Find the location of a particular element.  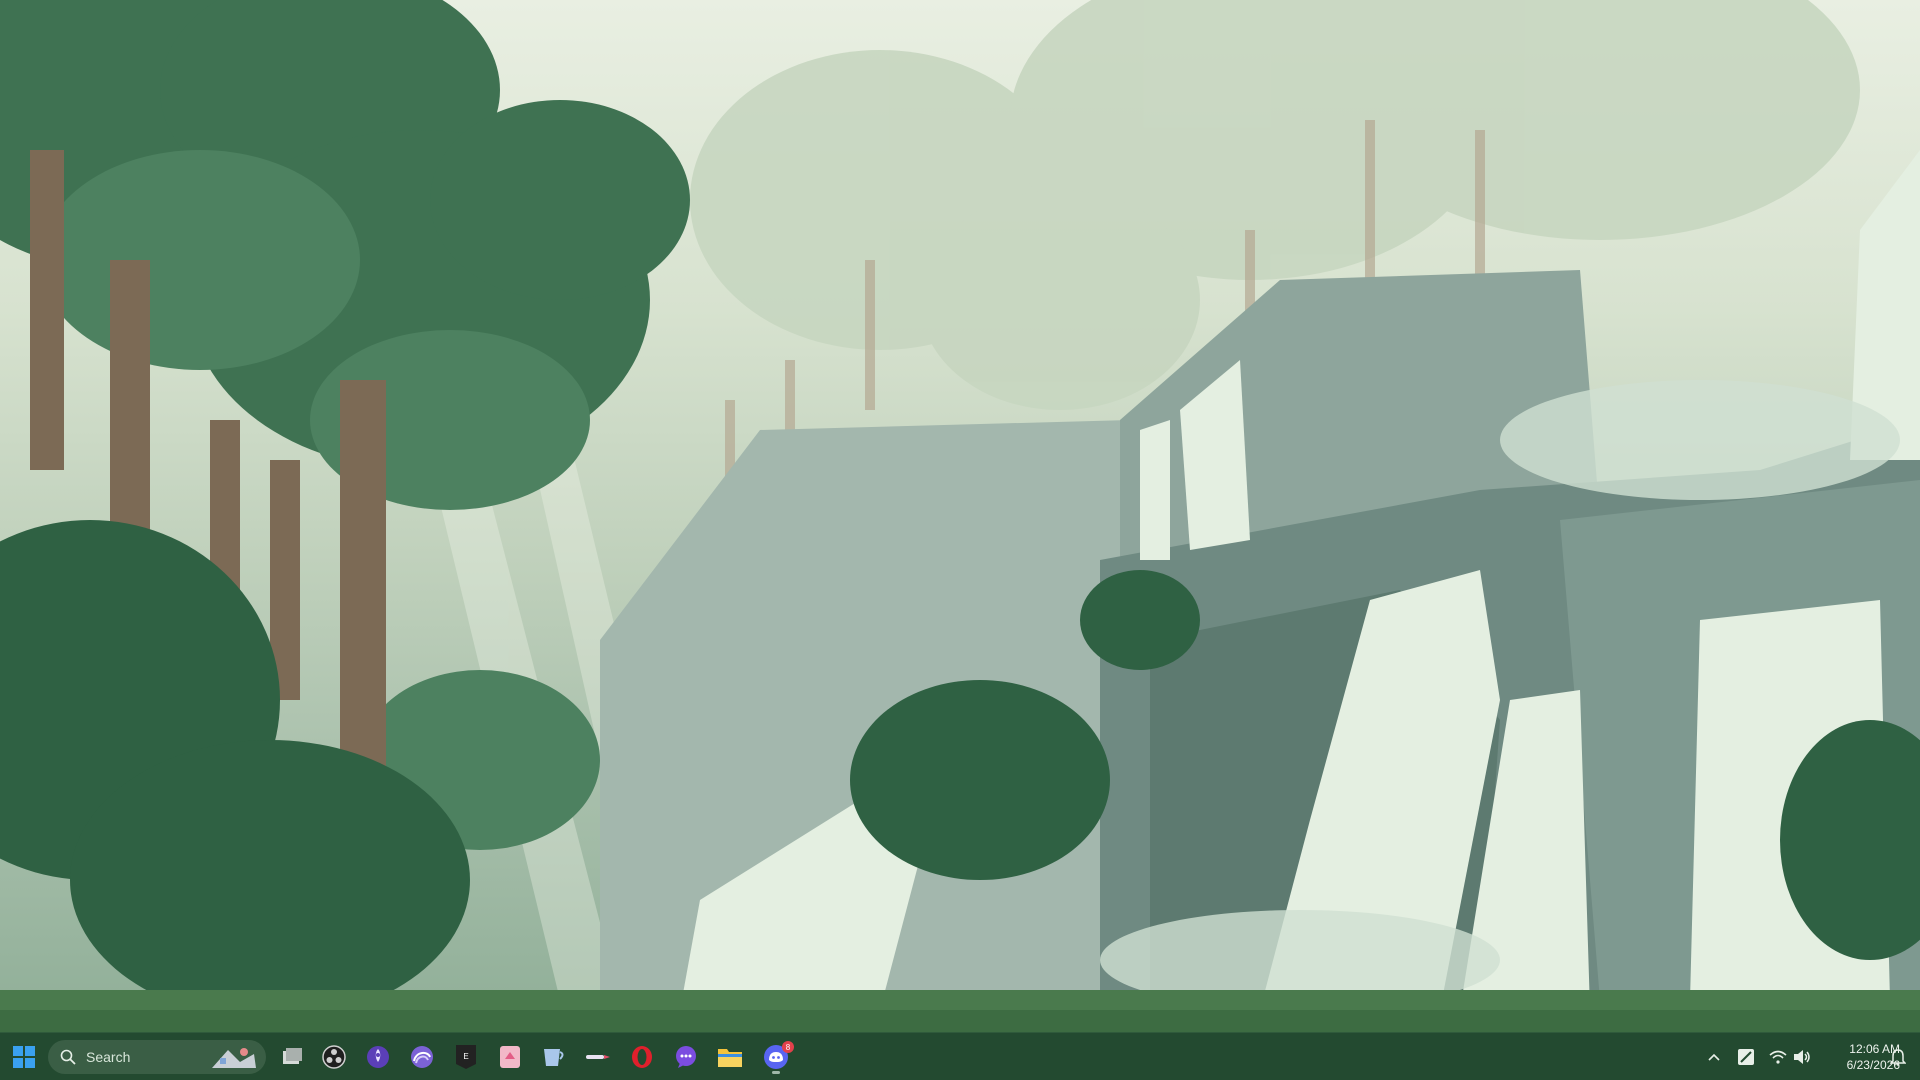

folder-icon is located at coordinates (730, 1058).